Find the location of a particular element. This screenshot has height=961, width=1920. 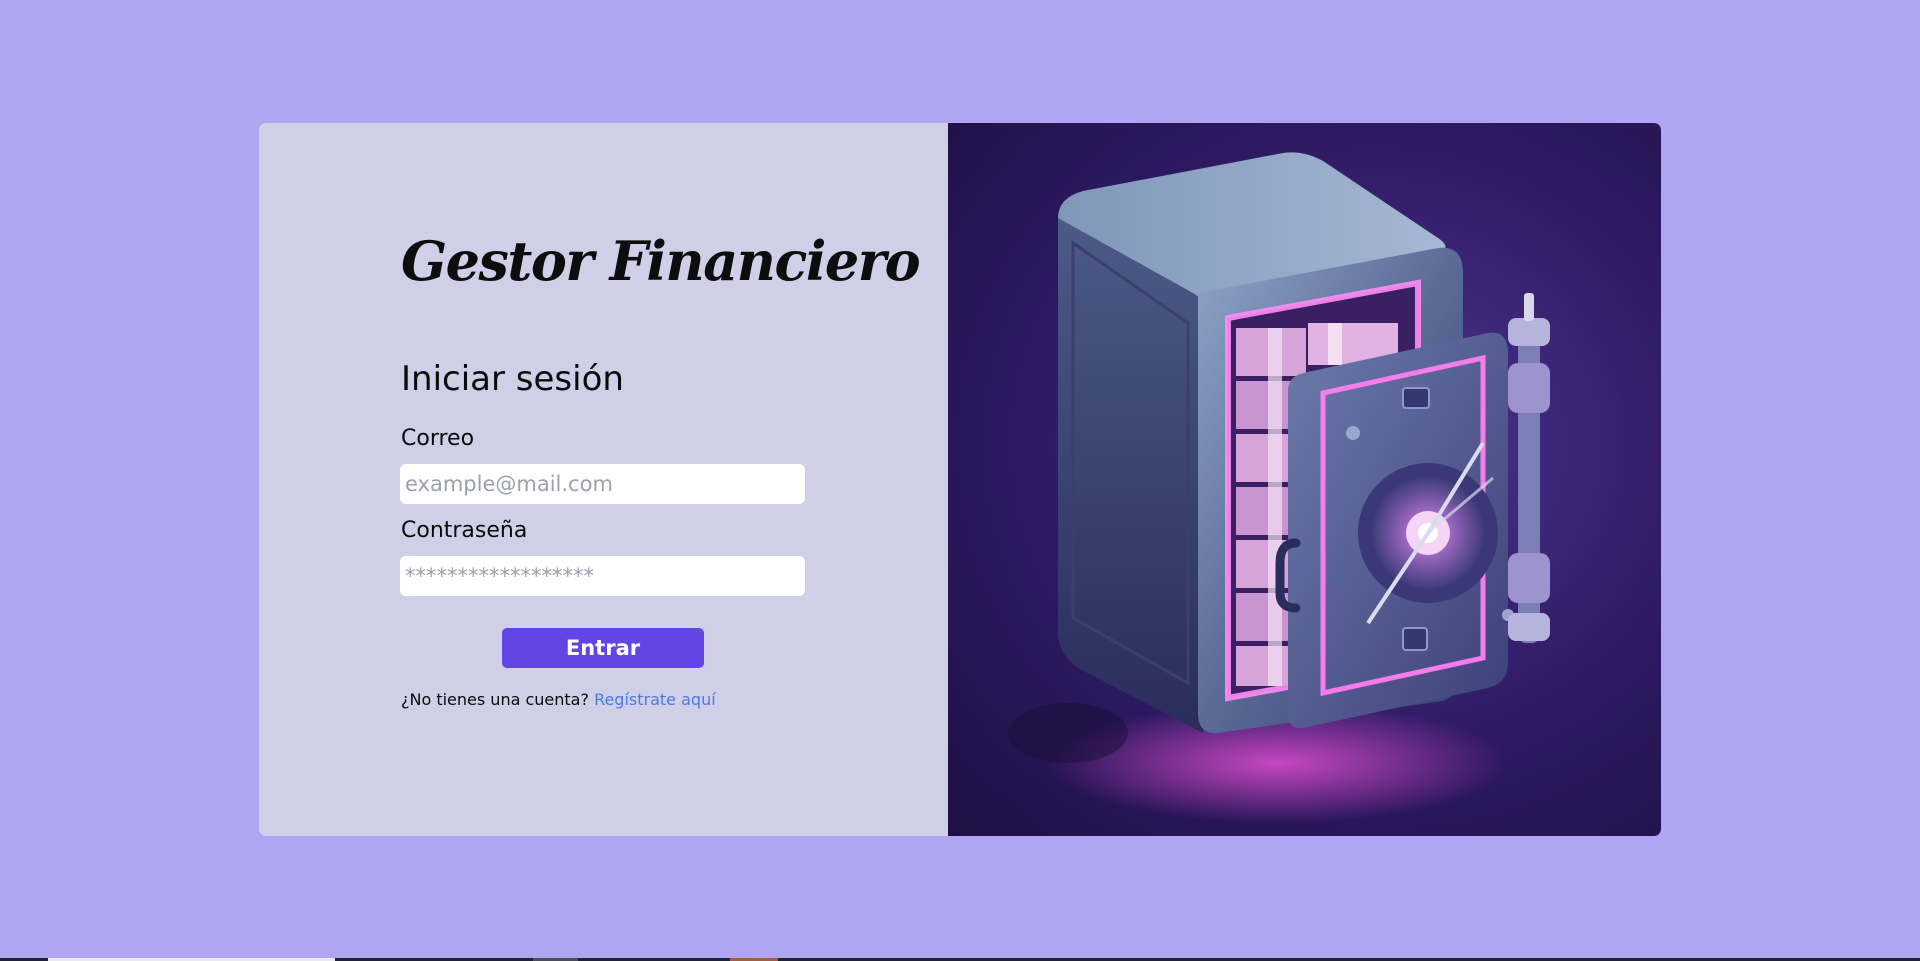

signup-link: Regístrate aquí is located at coordinates (655, 699).